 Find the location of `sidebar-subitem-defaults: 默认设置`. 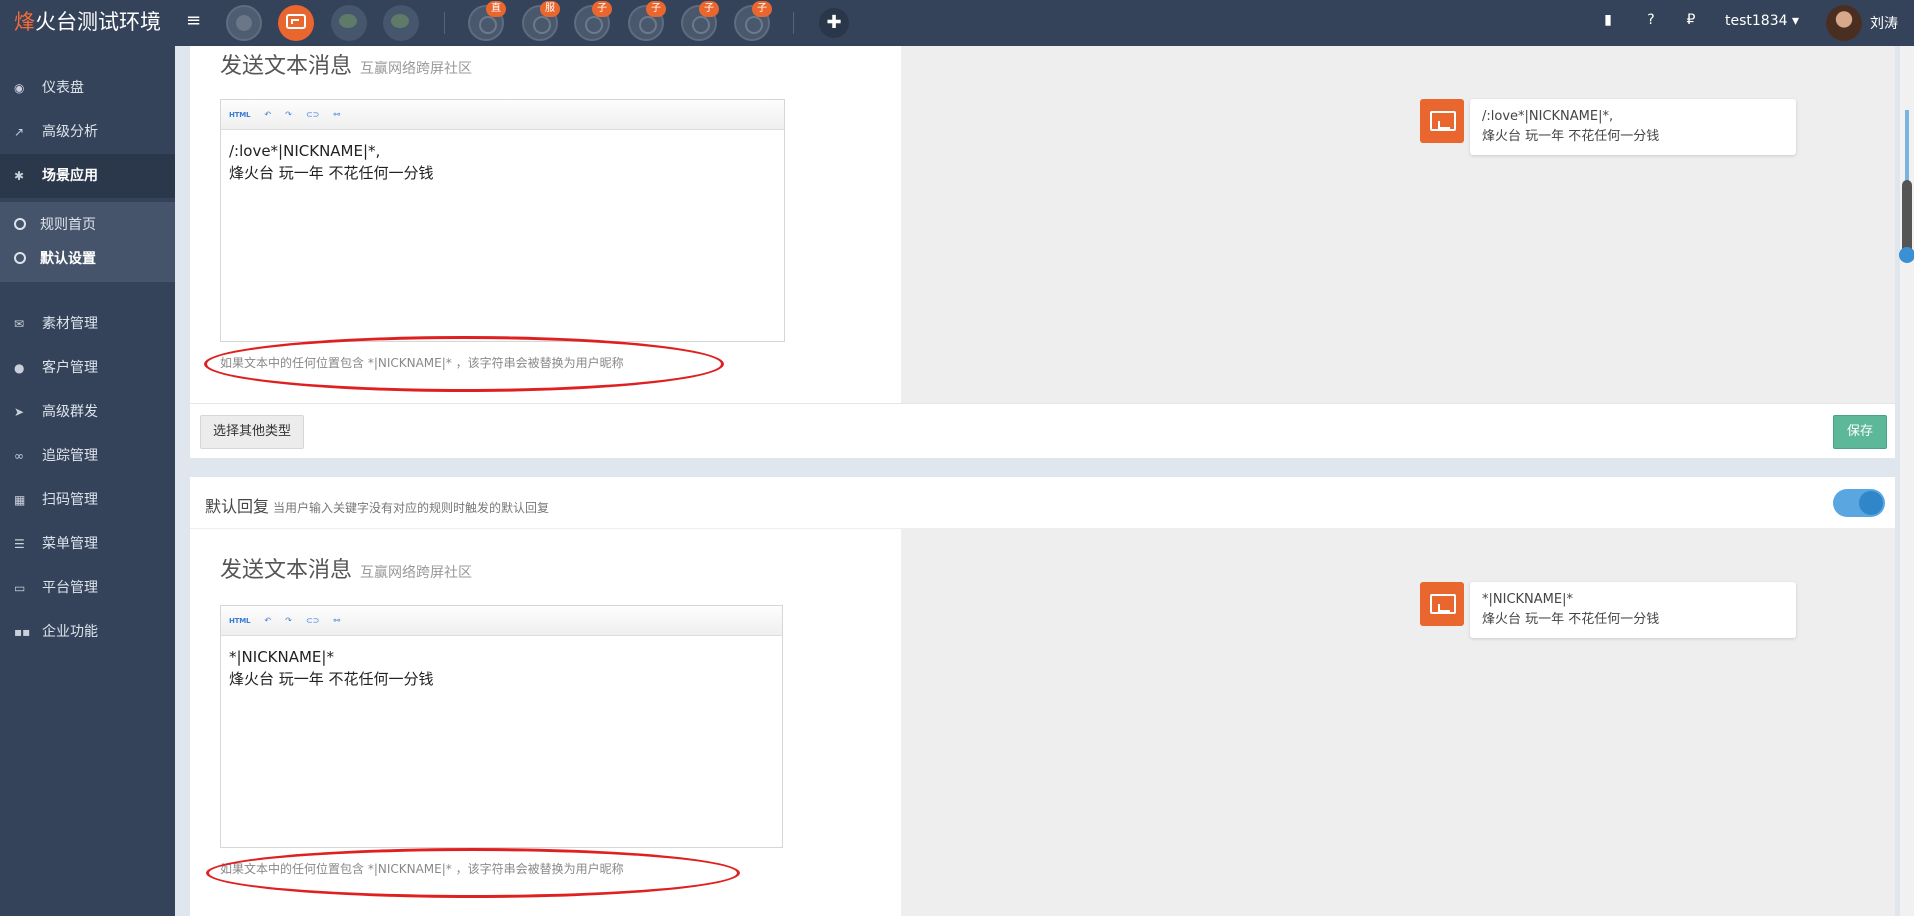

sidebar-subitem-defaults: 默认设置 is located at coordinates (87, 259).